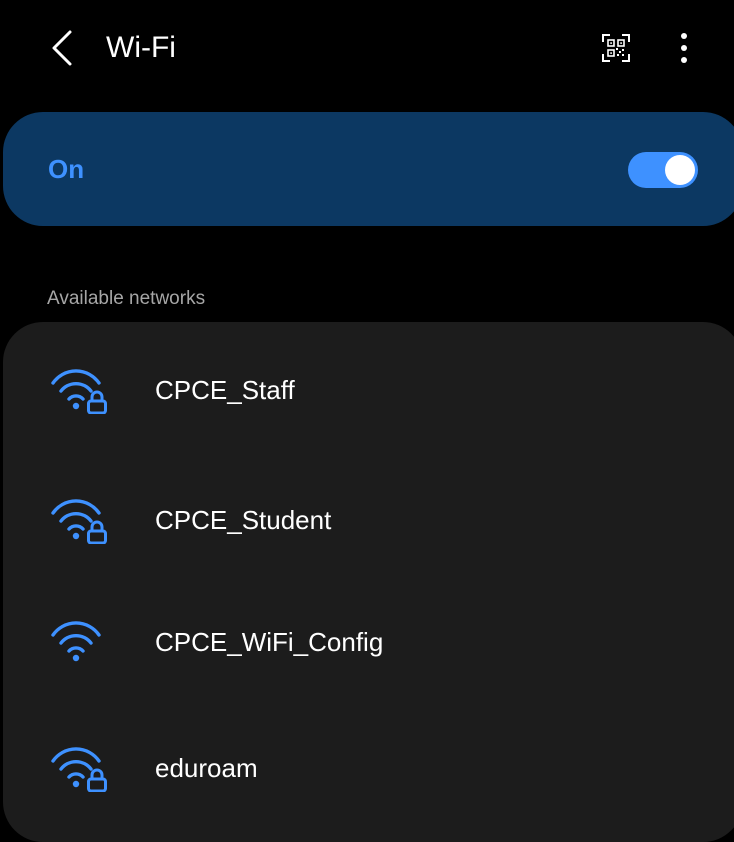  I want to click on wifi-toggle-switch, so click(663, 170).